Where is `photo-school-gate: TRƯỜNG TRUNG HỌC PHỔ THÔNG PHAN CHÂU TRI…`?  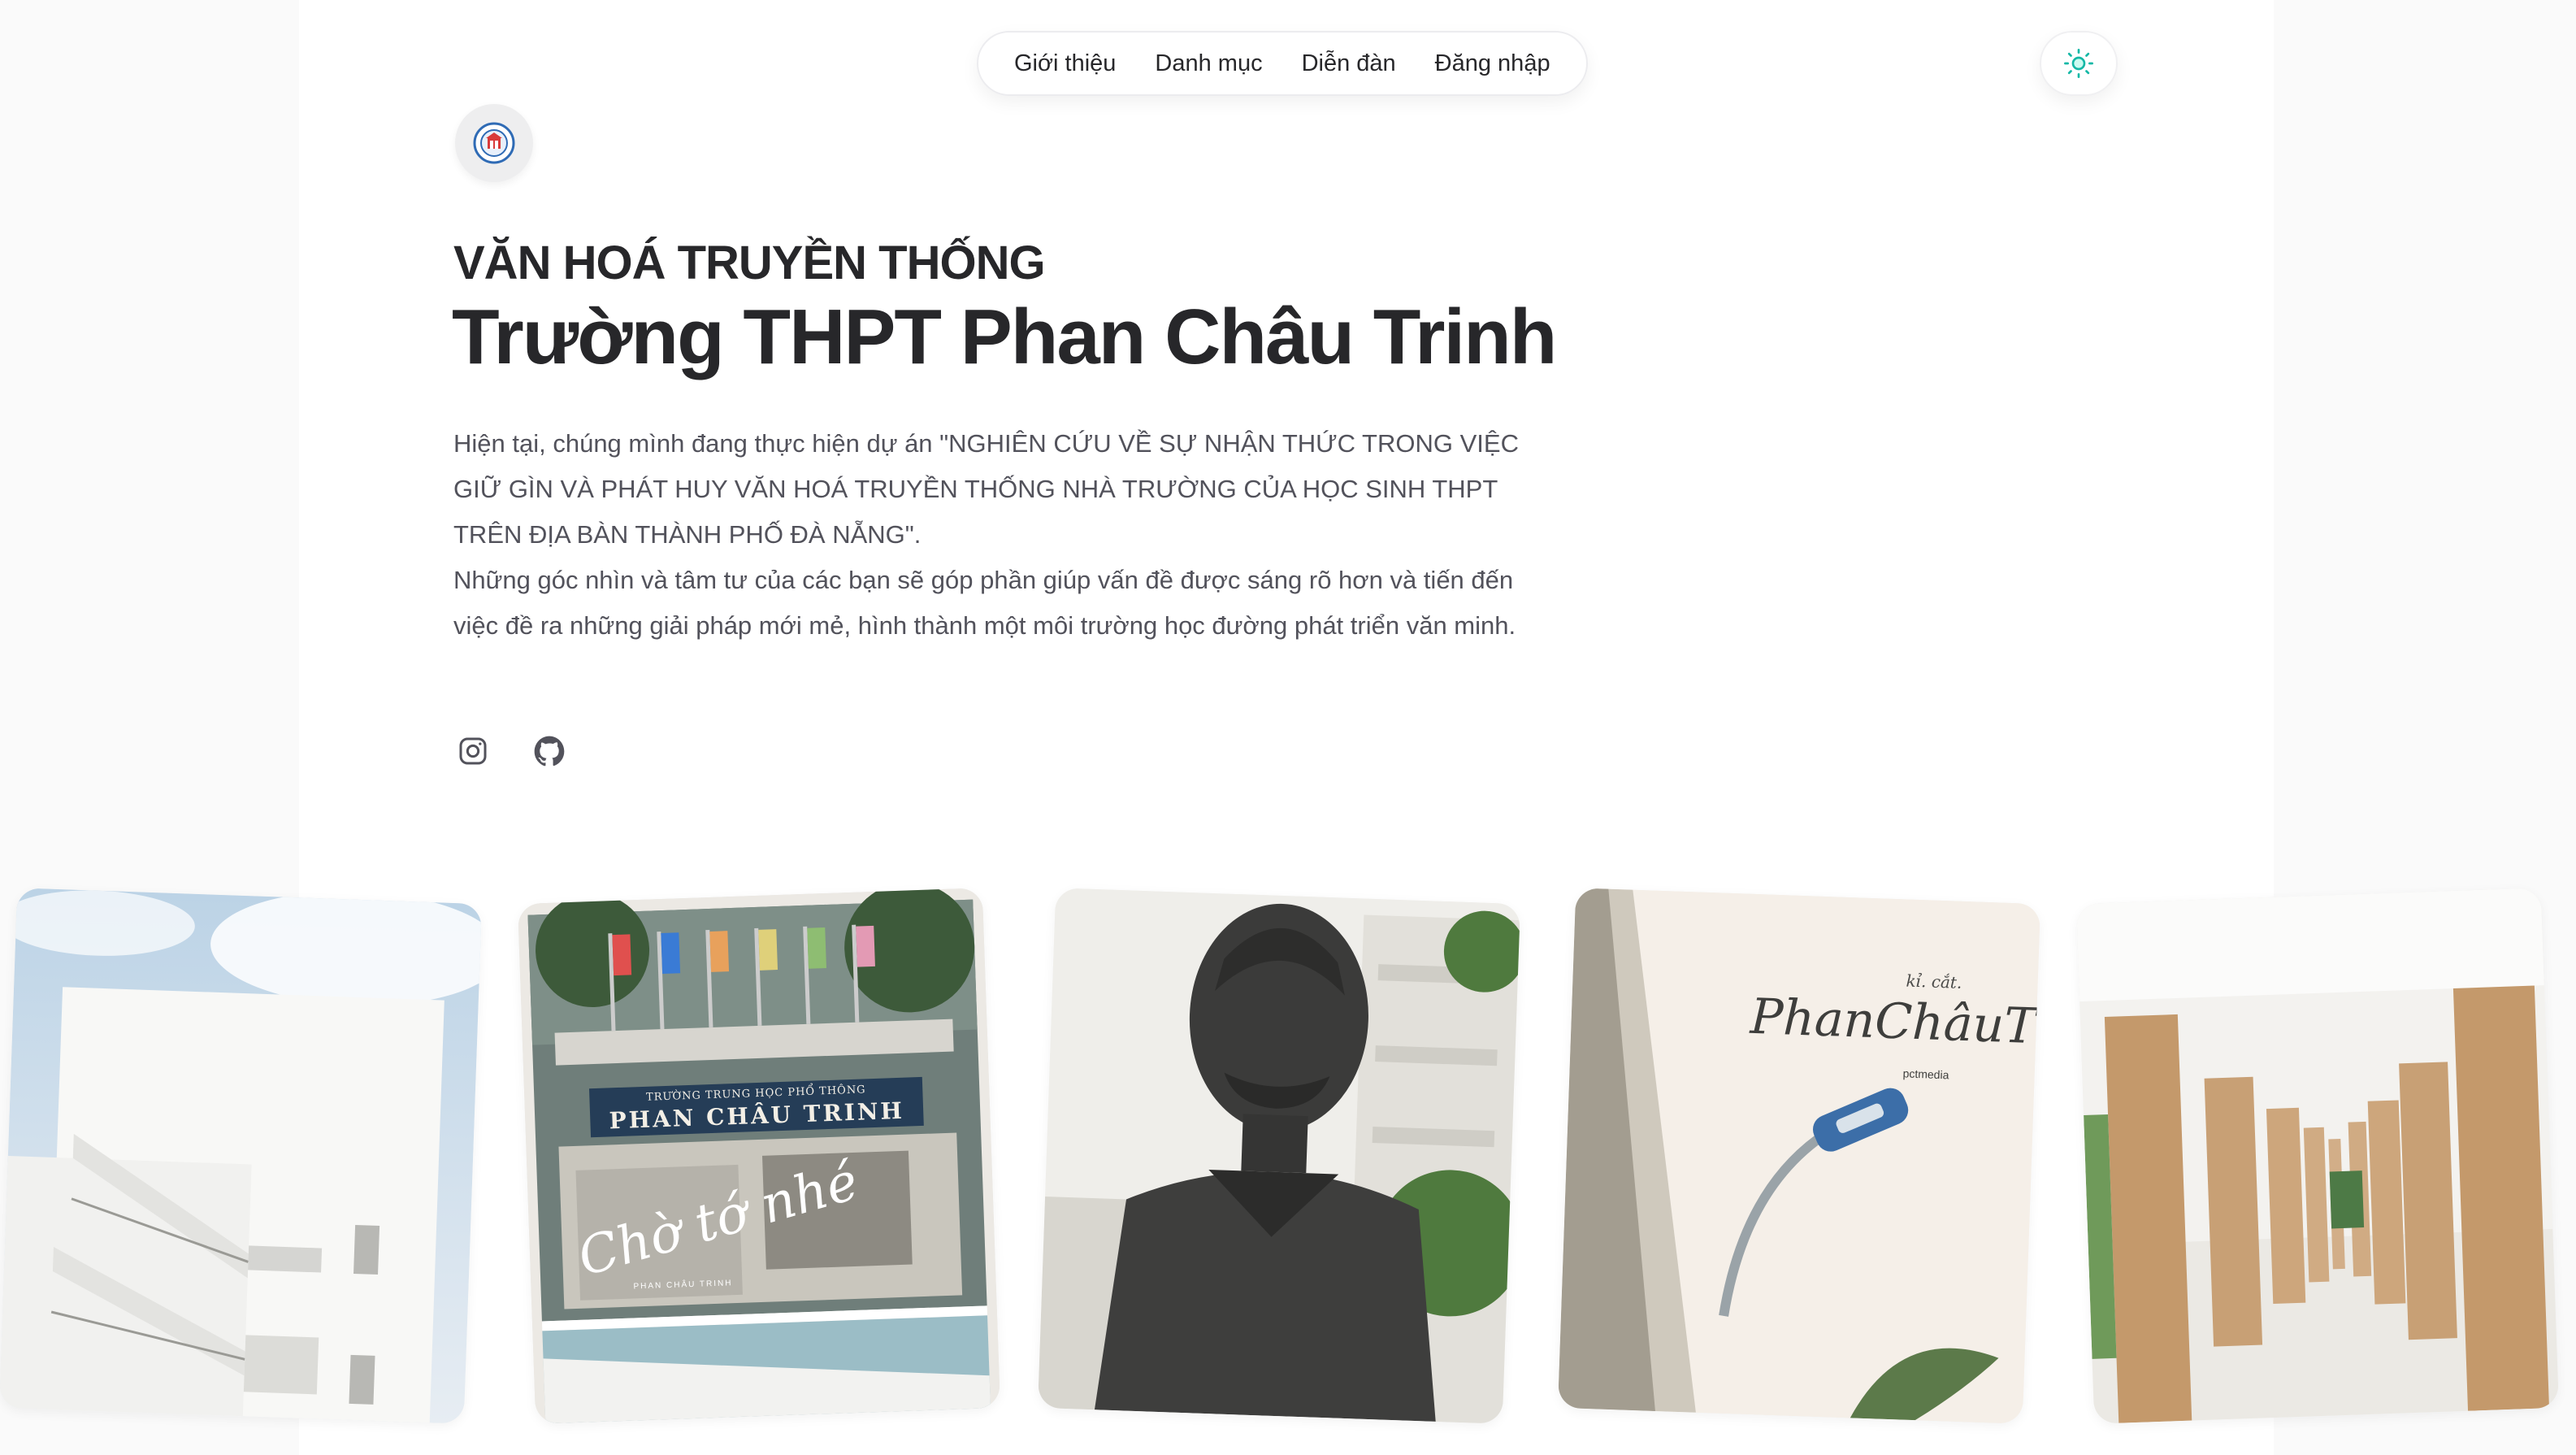 photo-school-gate: TRƯỜNG TRUNG HỌC PHỔ THÔNG PHAN CHÂU TRI… is located at coordinates (759, 1156).